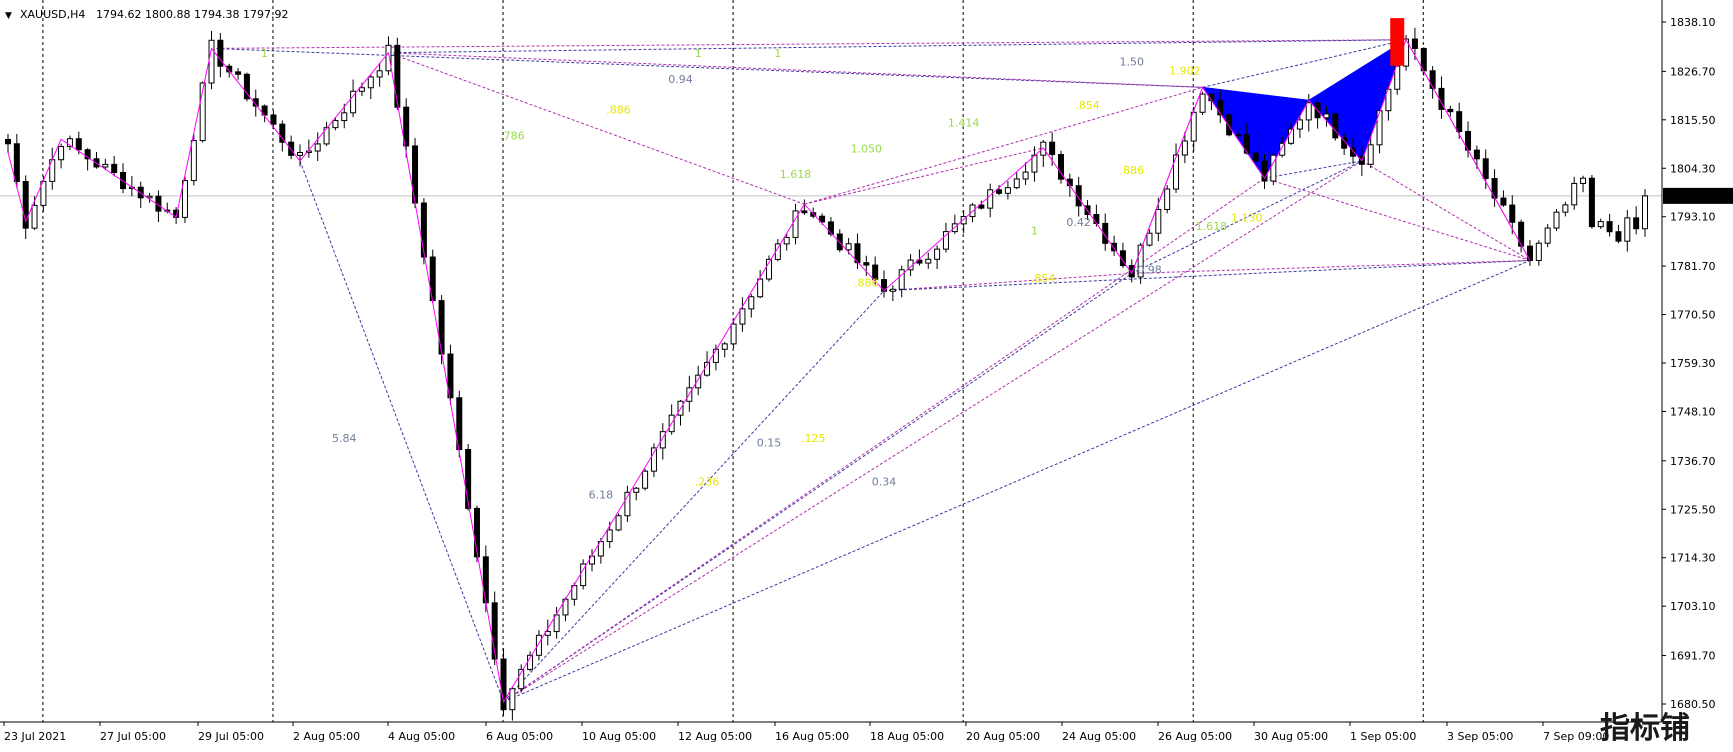 The image size is (1733, 752). What do you see at coordinates (1693, 606) in the screenshot?
I see `price-tick-label: 1703.10` at bounding box center [1693, 606].